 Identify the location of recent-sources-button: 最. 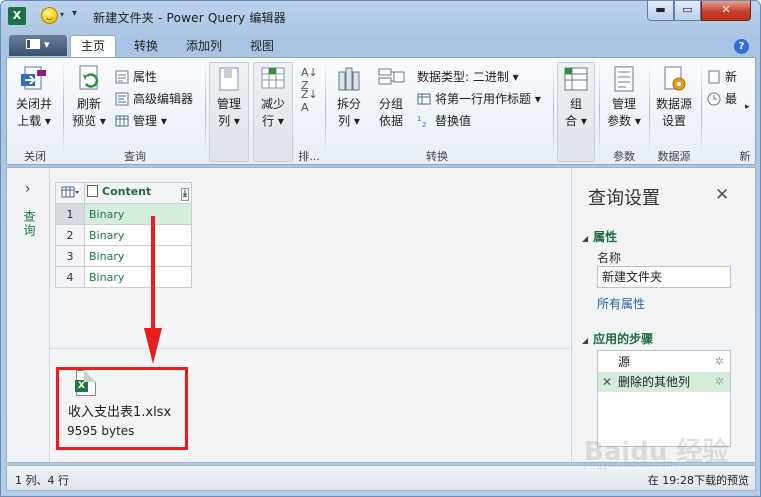
(722, 98).